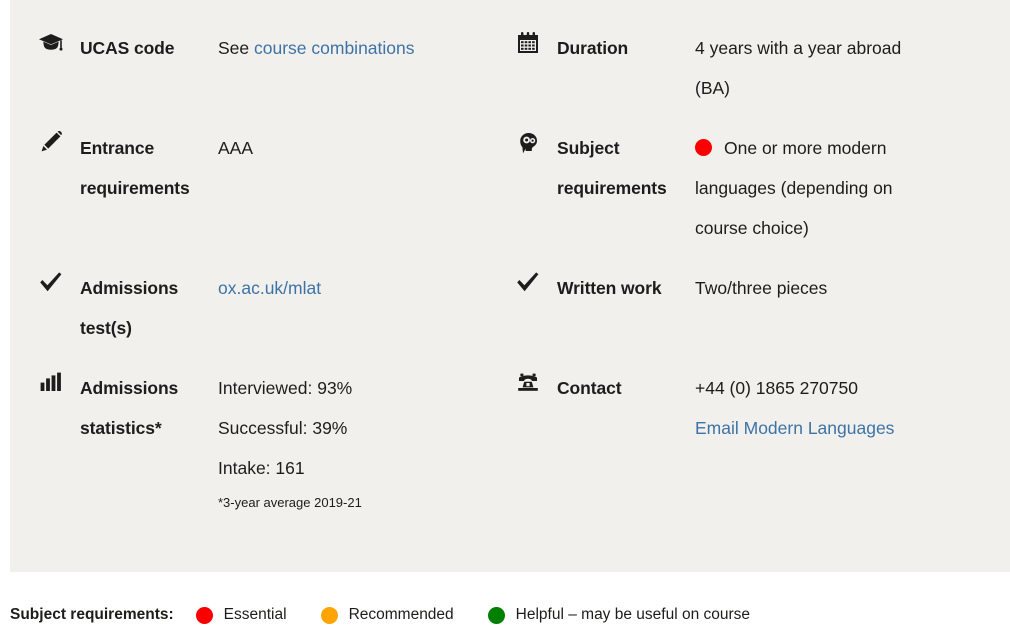 The width and height of the screenshot is (1010, 630). I want to click on fact-row-ucas-code: UCAS code See course combinations, so click(277, 48).